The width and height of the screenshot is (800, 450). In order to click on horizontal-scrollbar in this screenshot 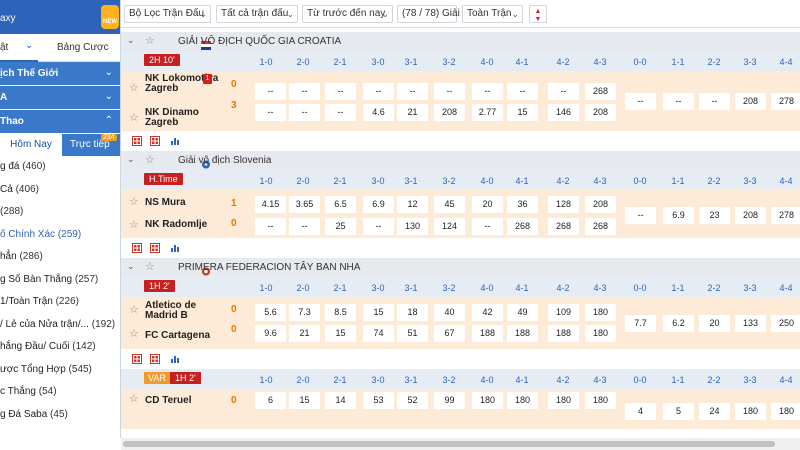, I will do `click(460, 444)`.